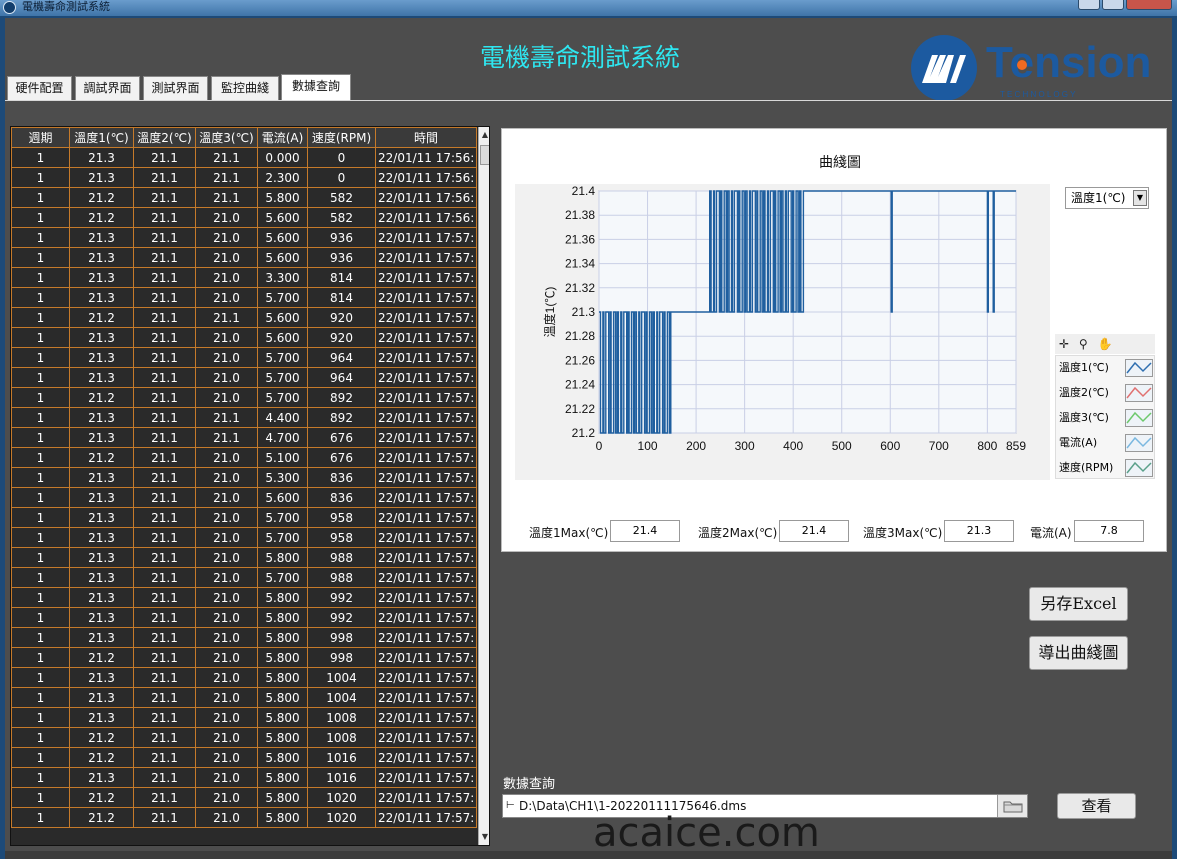  What do you see at coordinates (341, 297) in the screenshot?
I see `table-cell: 814` at bounding box center [341, 297].